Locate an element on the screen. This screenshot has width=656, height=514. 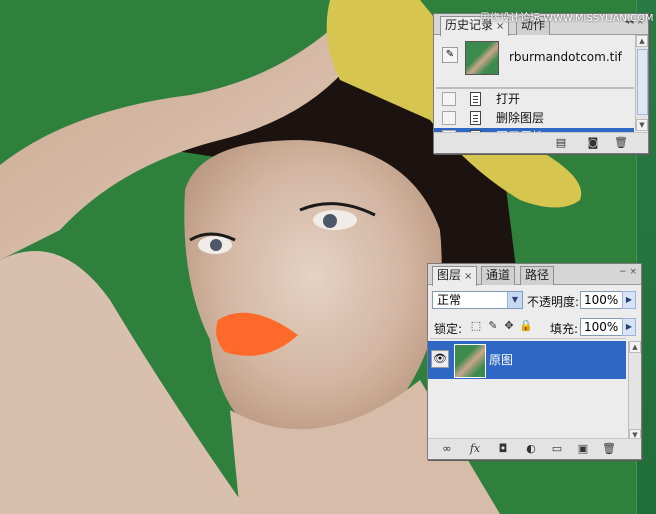
fill-input: 100% is located at coordinates (601, 327).